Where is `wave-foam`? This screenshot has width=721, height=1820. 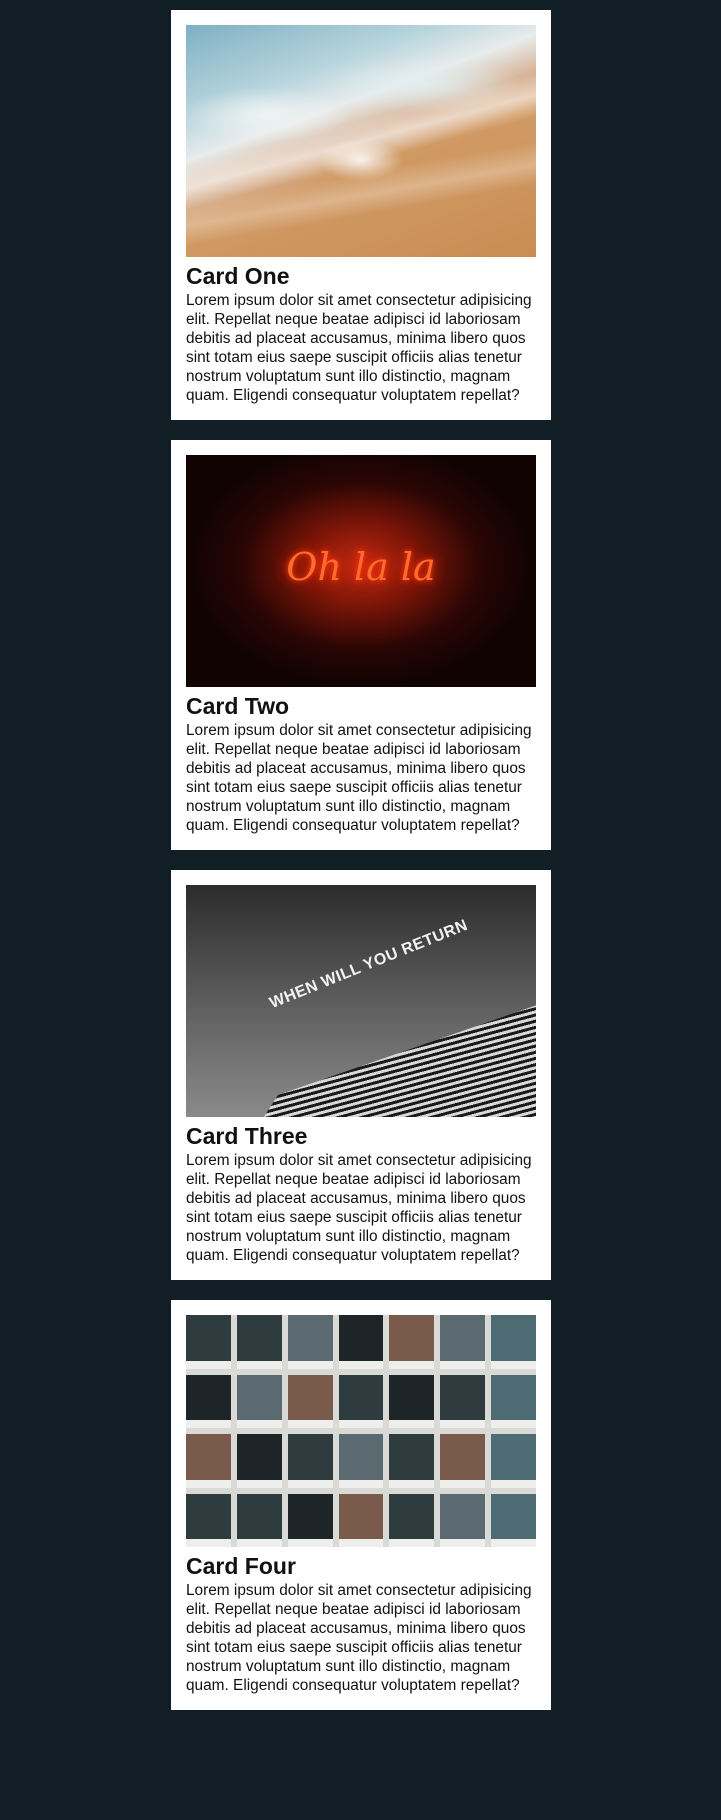
wave-foam is located at coordinates (361, 141).